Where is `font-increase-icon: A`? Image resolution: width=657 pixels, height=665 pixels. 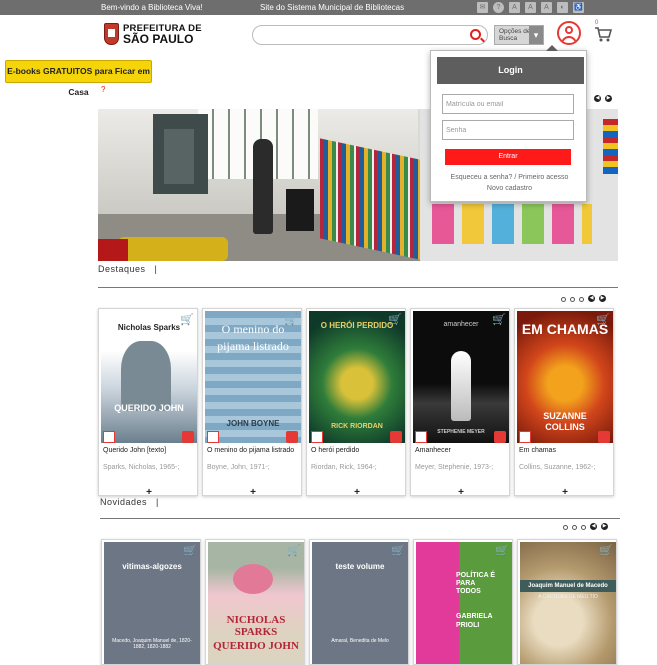
font-increase-icon: A is located at coordinates (546, 7).